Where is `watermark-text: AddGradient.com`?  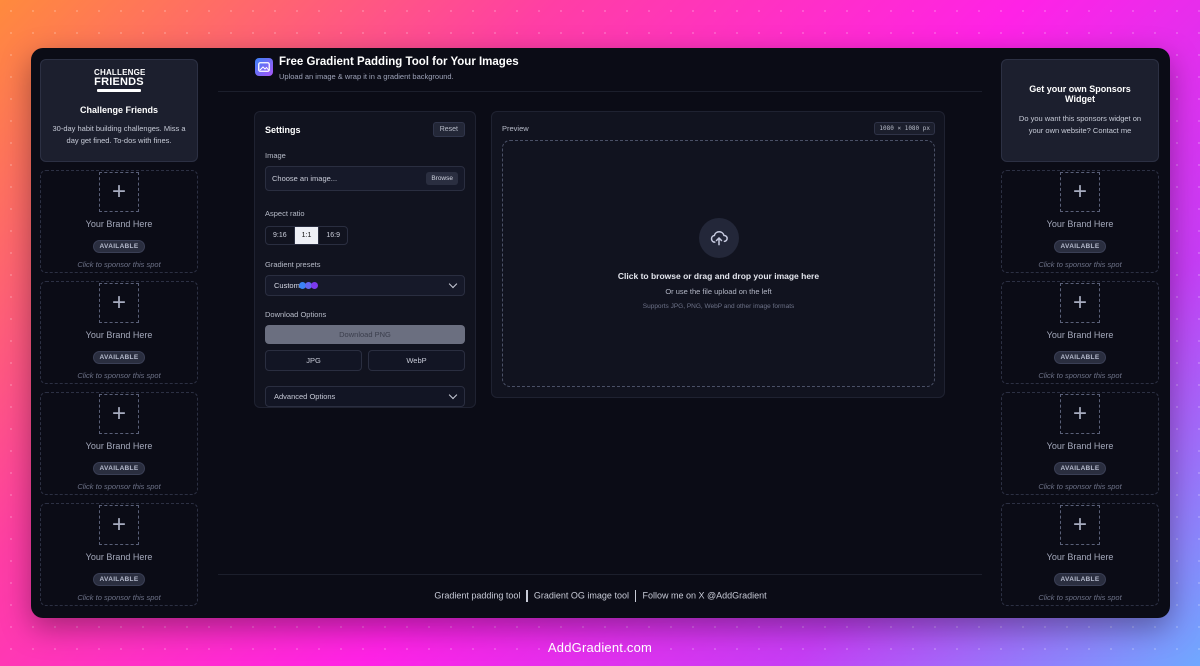
watermark-text: AddGradient.com is located at coordinates (600, 647).